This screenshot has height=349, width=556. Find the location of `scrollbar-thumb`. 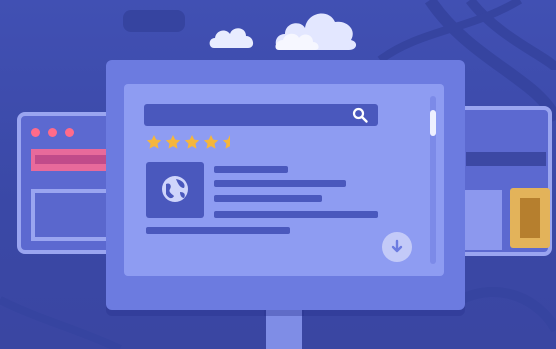

scrollbar-thumb is located at coordinates (433, 123).